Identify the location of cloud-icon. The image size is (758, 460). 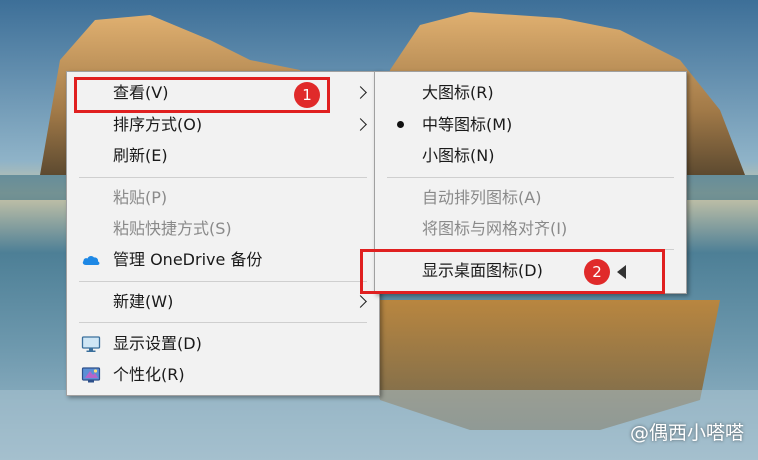
(91, 260).